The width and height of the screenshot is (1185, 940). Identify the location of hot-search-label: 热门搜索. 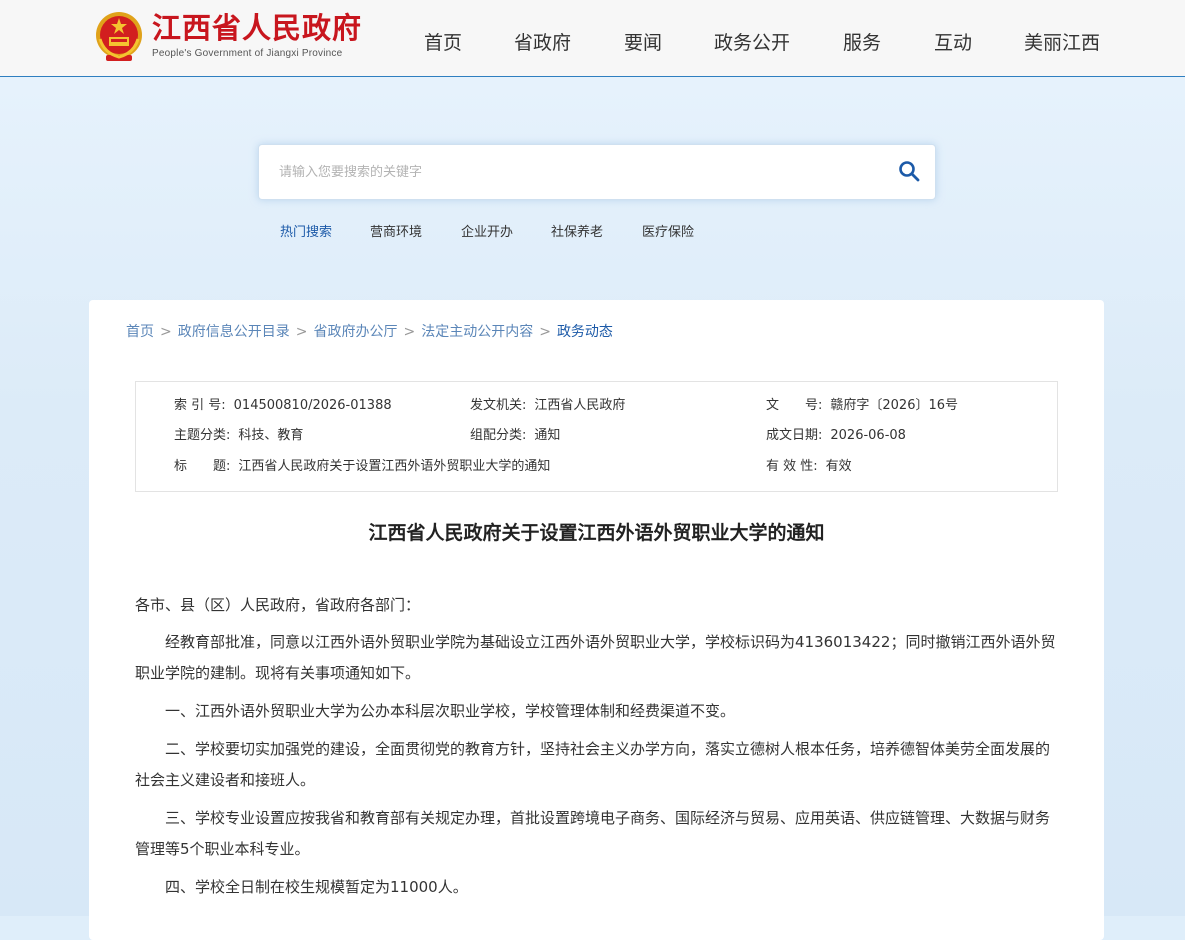
(306, 232).